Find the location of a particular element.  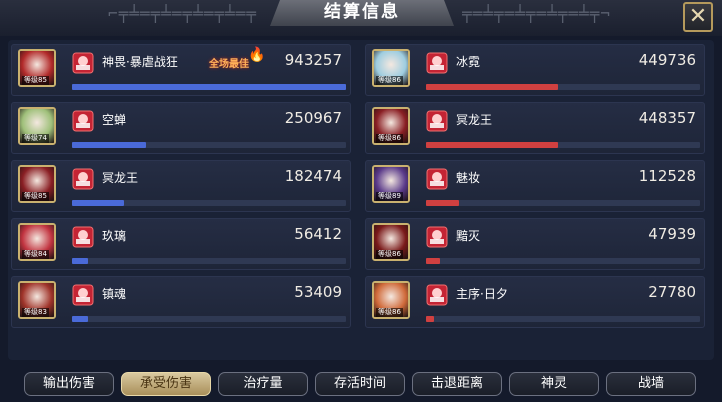

hero-portrait: 等级74 is located at coordinates (37, 126).